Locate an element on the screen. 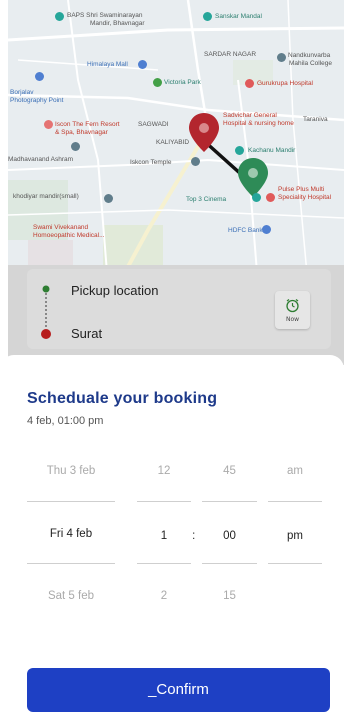 This screenshot has height=712, width=344. route-connector-icon is located at coordinates (46, 312).